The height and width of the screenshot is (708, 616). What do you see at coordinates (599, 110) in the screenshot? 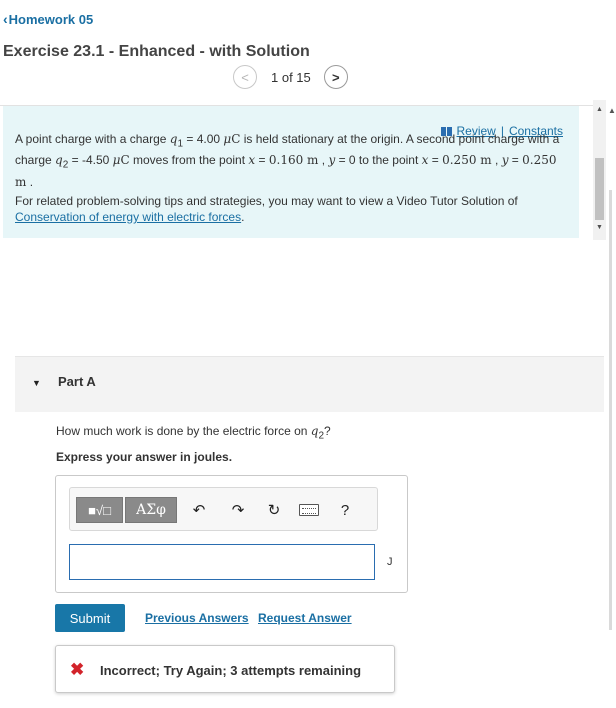
I see `scroll-up-arrow-icon: ▲` at bounding box center [599, 110].